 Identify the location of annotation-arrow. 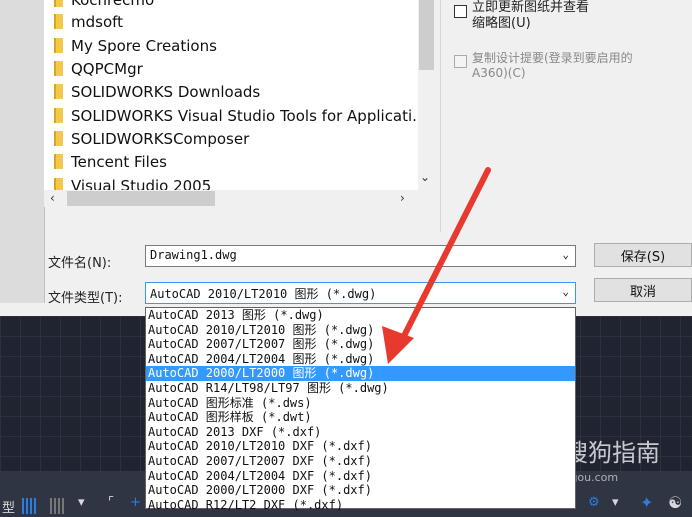
(436, 265).